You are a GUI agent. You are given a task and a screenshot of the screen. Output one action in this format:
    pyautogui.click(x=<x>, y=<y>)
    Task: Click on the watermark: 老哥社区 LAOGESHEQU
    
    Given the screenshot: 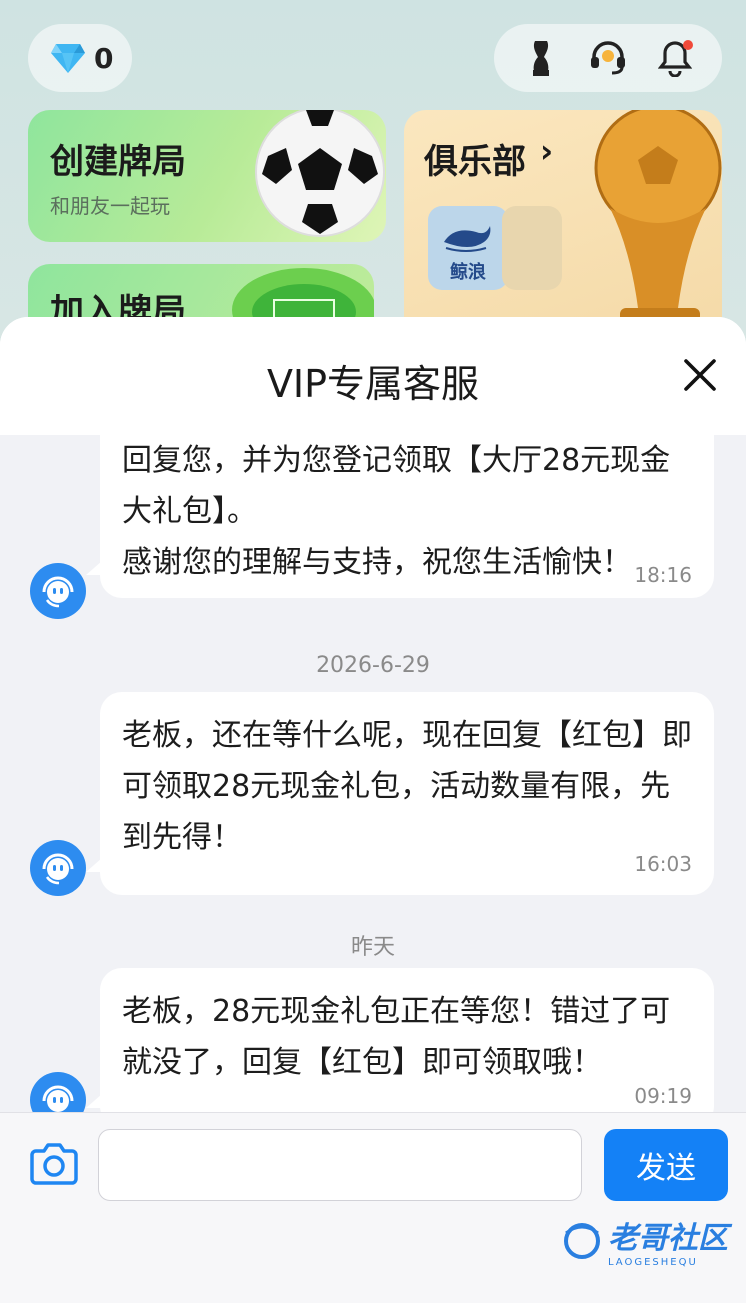 What is the action you would take?
    pyautogui.click(x=645, y=1240)
    